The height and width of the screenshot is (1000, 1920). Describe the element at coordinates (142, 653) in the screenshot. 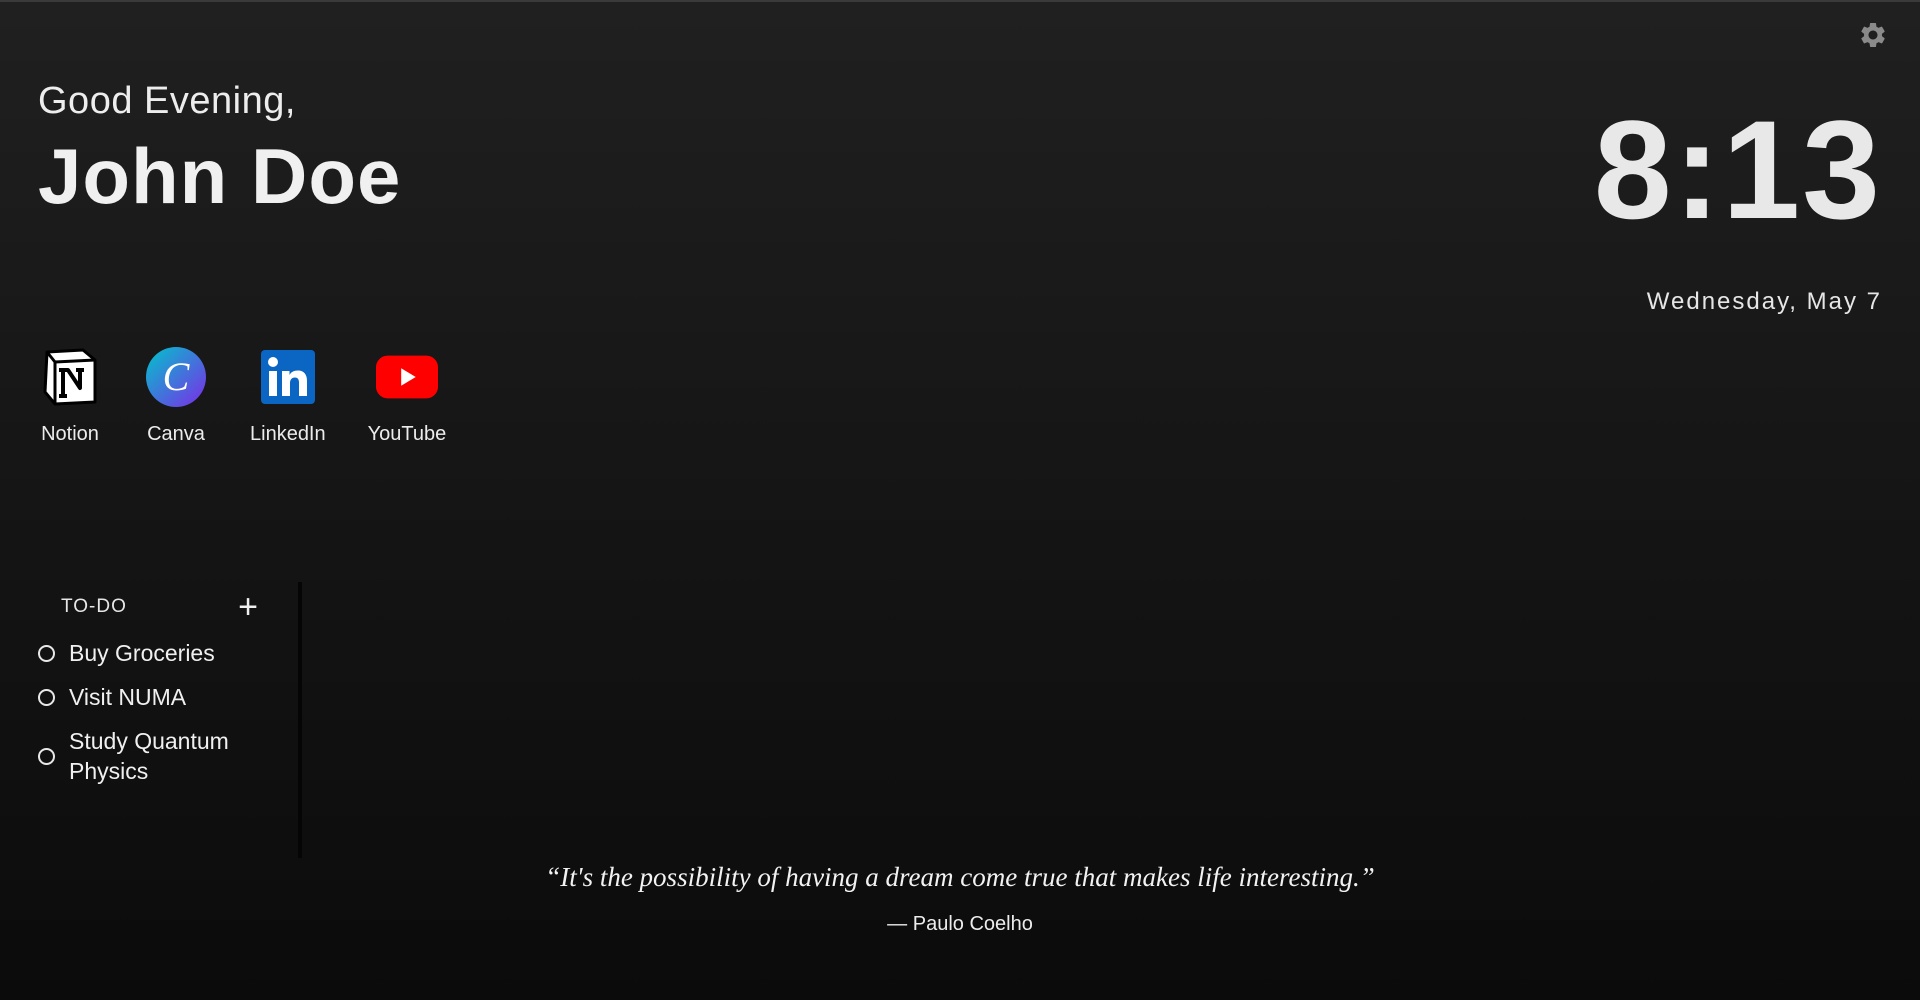

I see `todo-item-text: Buy Groceries` at that location.